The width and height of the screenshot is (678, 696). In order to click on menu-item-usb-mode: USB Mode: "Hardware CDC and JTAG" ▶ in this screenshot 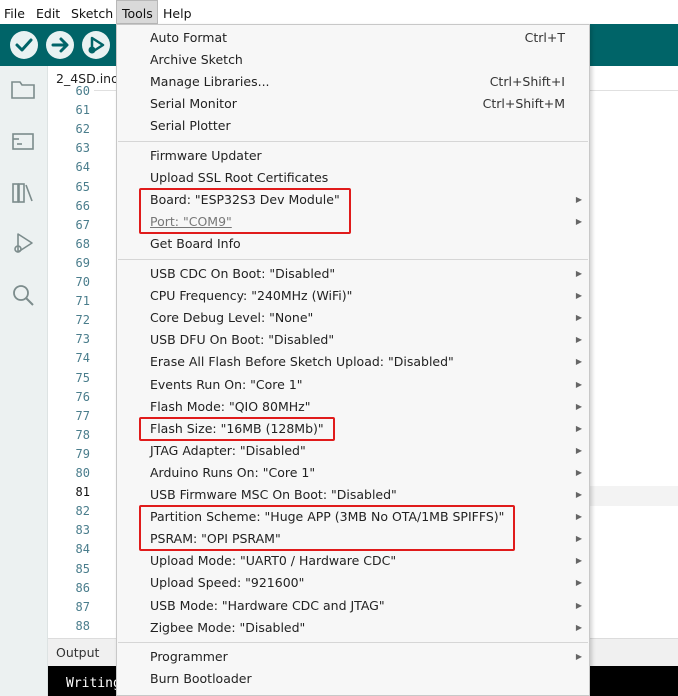, I will do `click(353, 606)`.